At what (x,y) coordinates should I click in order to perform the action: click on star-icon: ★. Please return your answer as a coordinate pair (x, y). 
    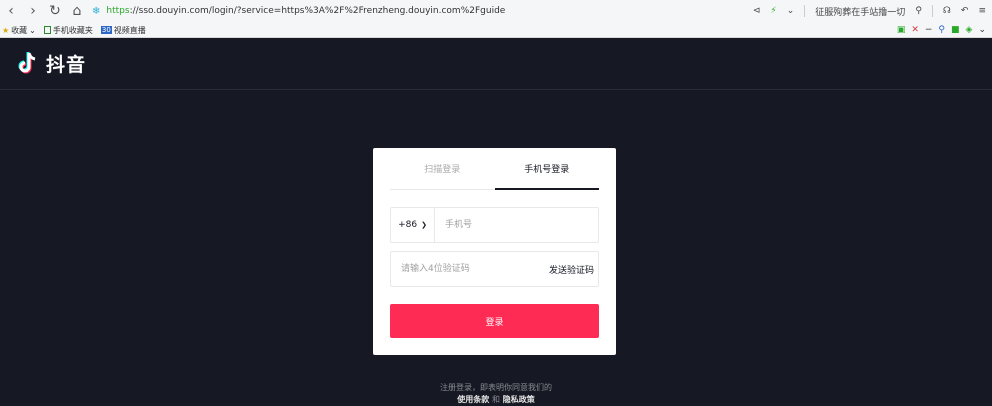
    Looking at the image, I should click on (6, 30).